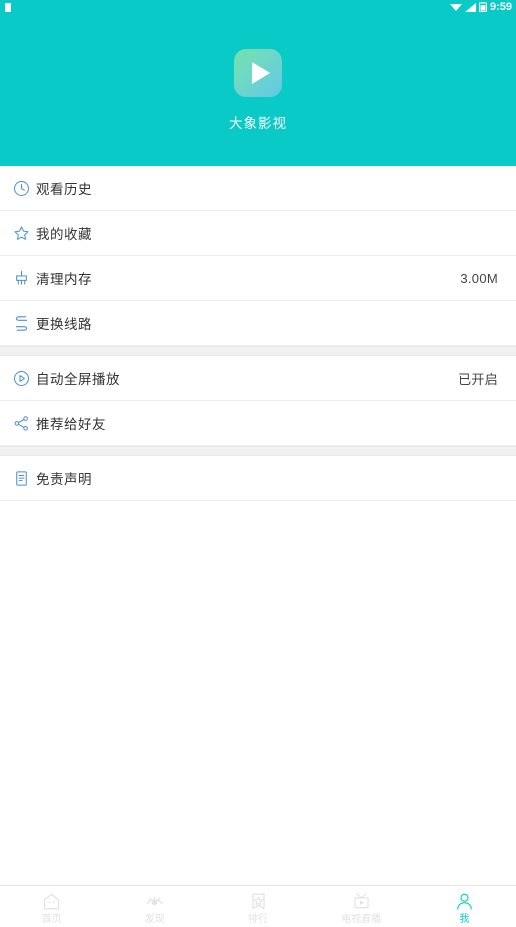 Image resolution: width=516 pixels, height=927 pixels. I want to click on home-icon, so click(51, 901).